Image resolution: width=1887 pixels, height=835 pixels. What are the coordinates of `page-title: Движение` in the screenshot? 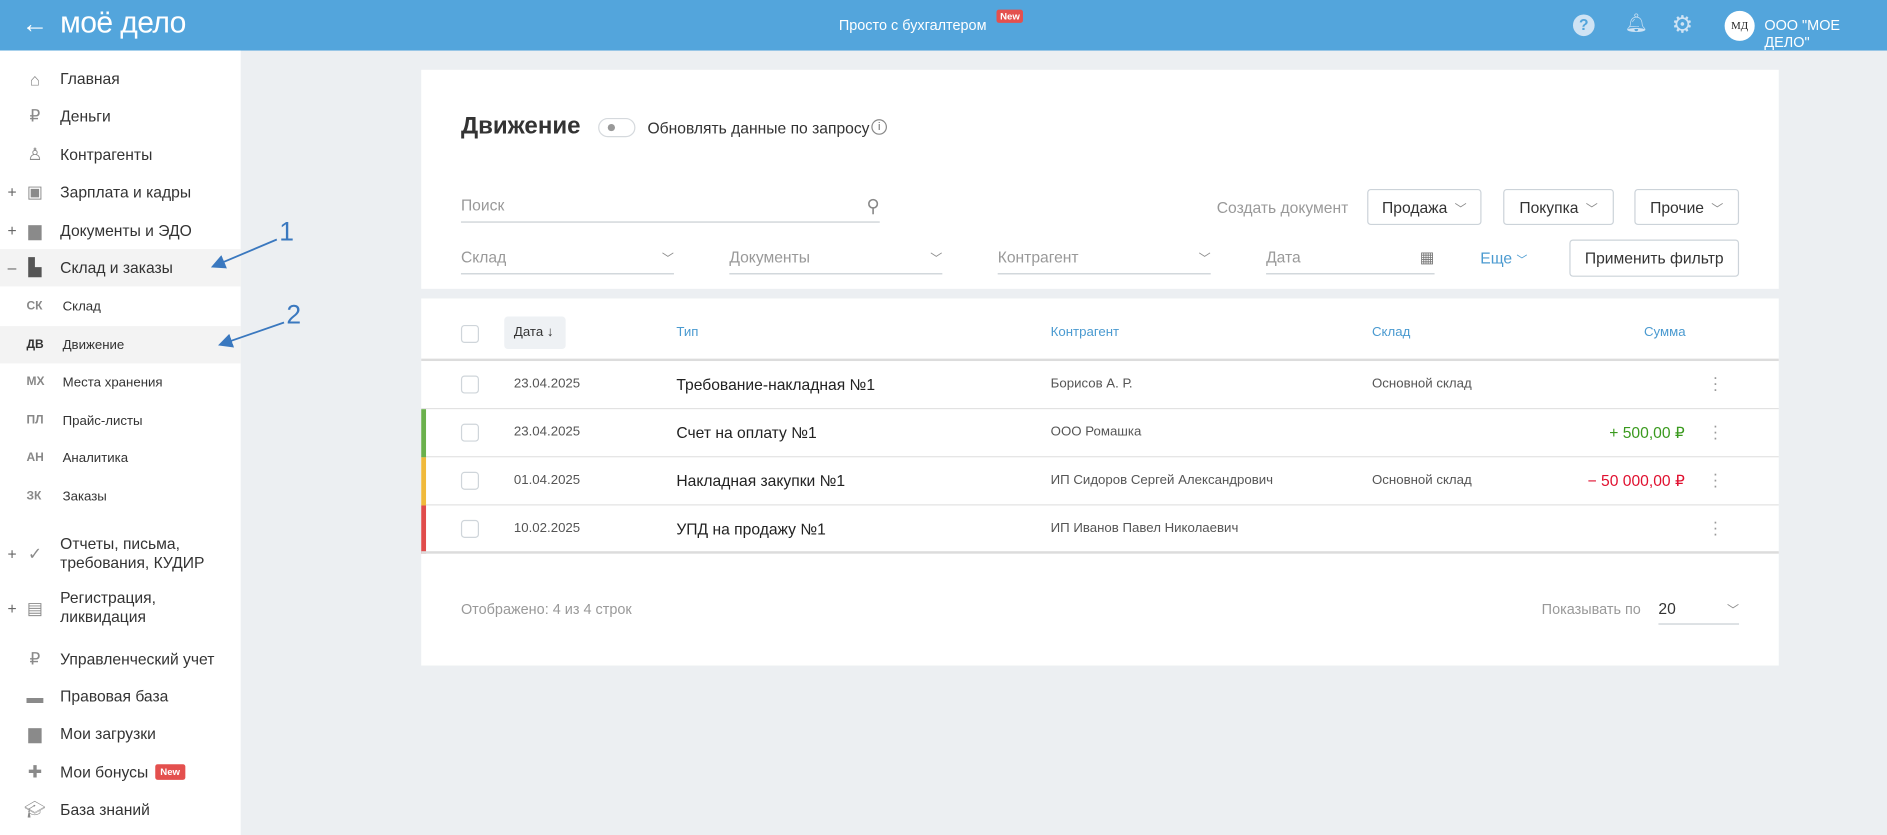 It's located at (520, 126).